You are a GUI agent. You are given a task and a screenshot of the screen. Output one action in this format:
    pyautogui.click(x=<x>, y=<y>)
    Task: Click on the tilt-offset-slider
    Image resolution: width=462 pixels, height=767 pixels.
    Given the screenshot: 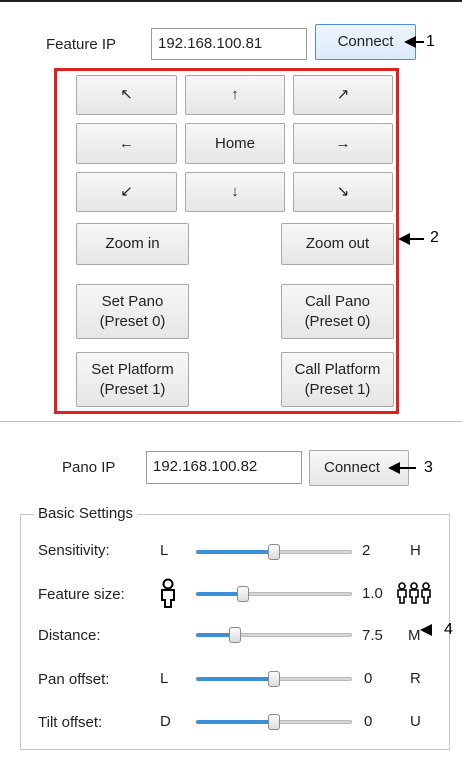 What is the action you would take?
    pyautogui.click(x=274, y=722)
    